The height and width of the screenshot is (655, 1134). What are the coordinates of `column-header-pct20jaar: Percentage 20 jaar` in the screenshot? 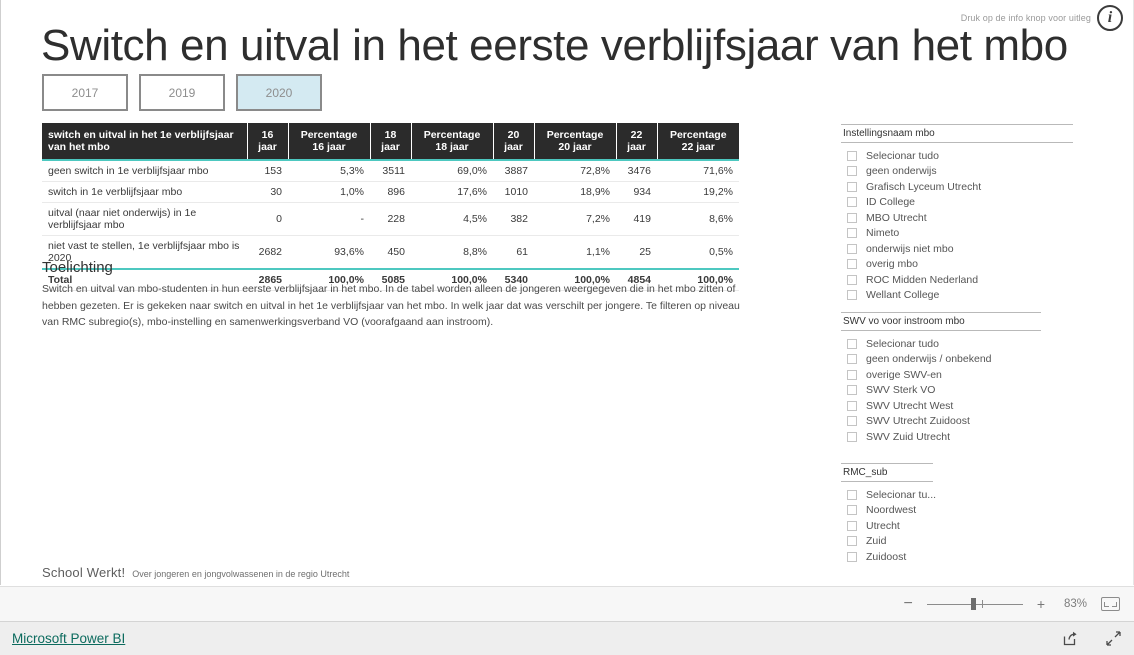 It's located at (575, 141).